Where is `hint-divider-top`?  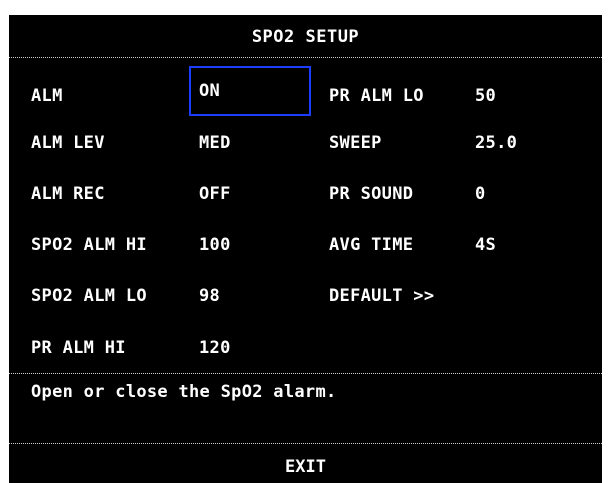
hint-divider-top is located at coordinates (305, 373).